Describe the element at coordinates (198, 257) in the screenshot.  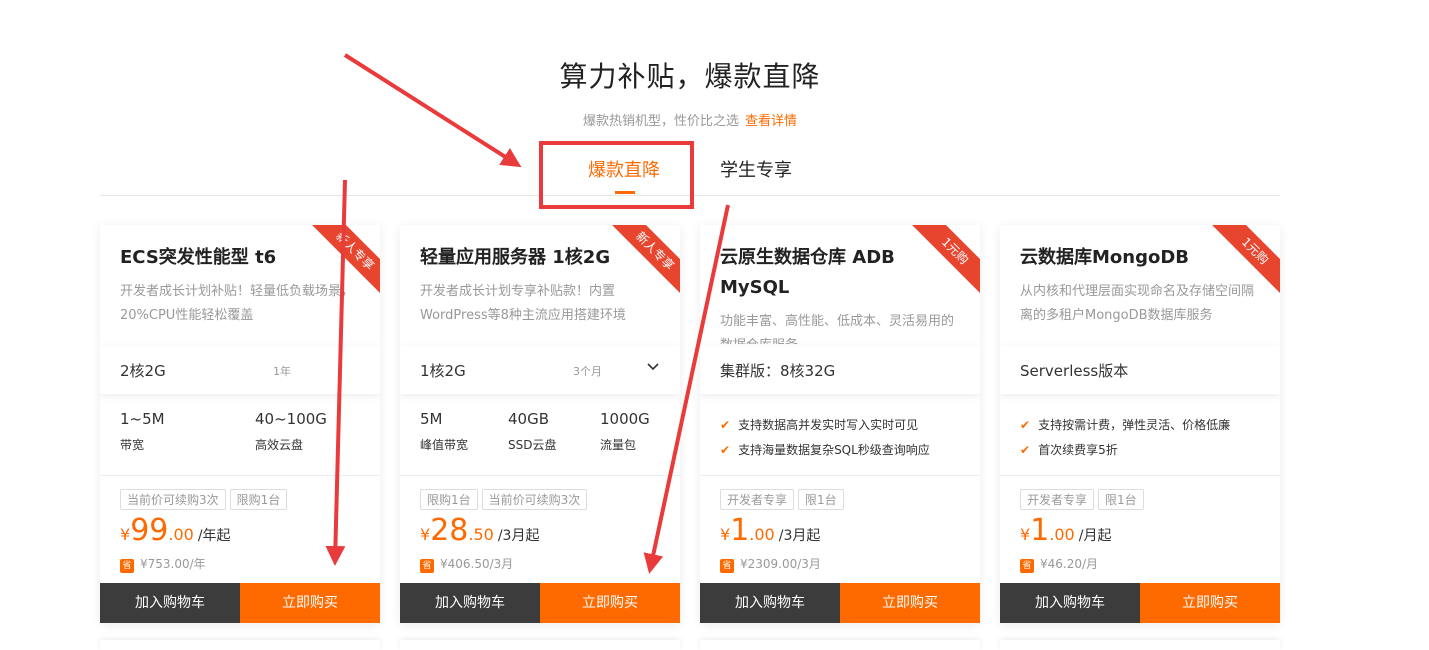
I see `product-name: ECS突发性能型 t6` at that location.